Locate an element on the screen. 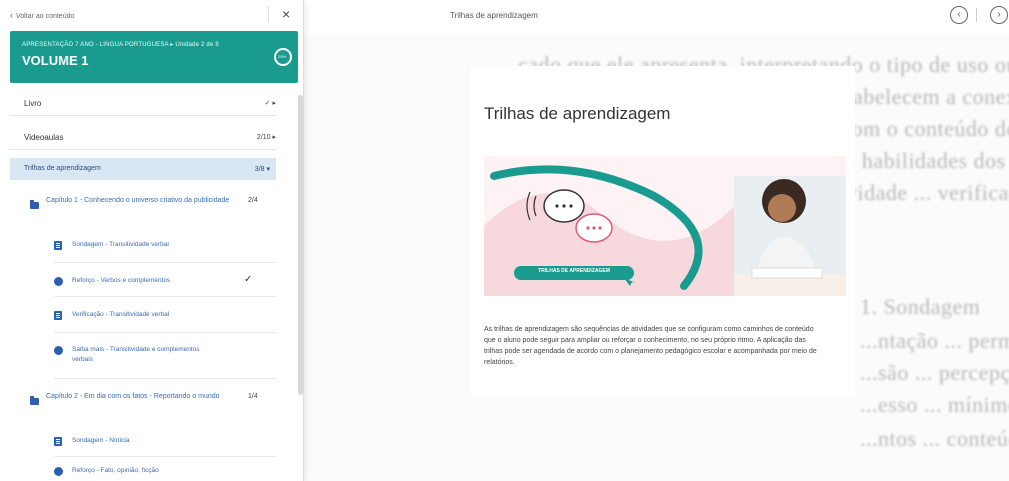 The width and height of the screenshot is (1009, 481). illustration-image is located at coordinates (665, 226).